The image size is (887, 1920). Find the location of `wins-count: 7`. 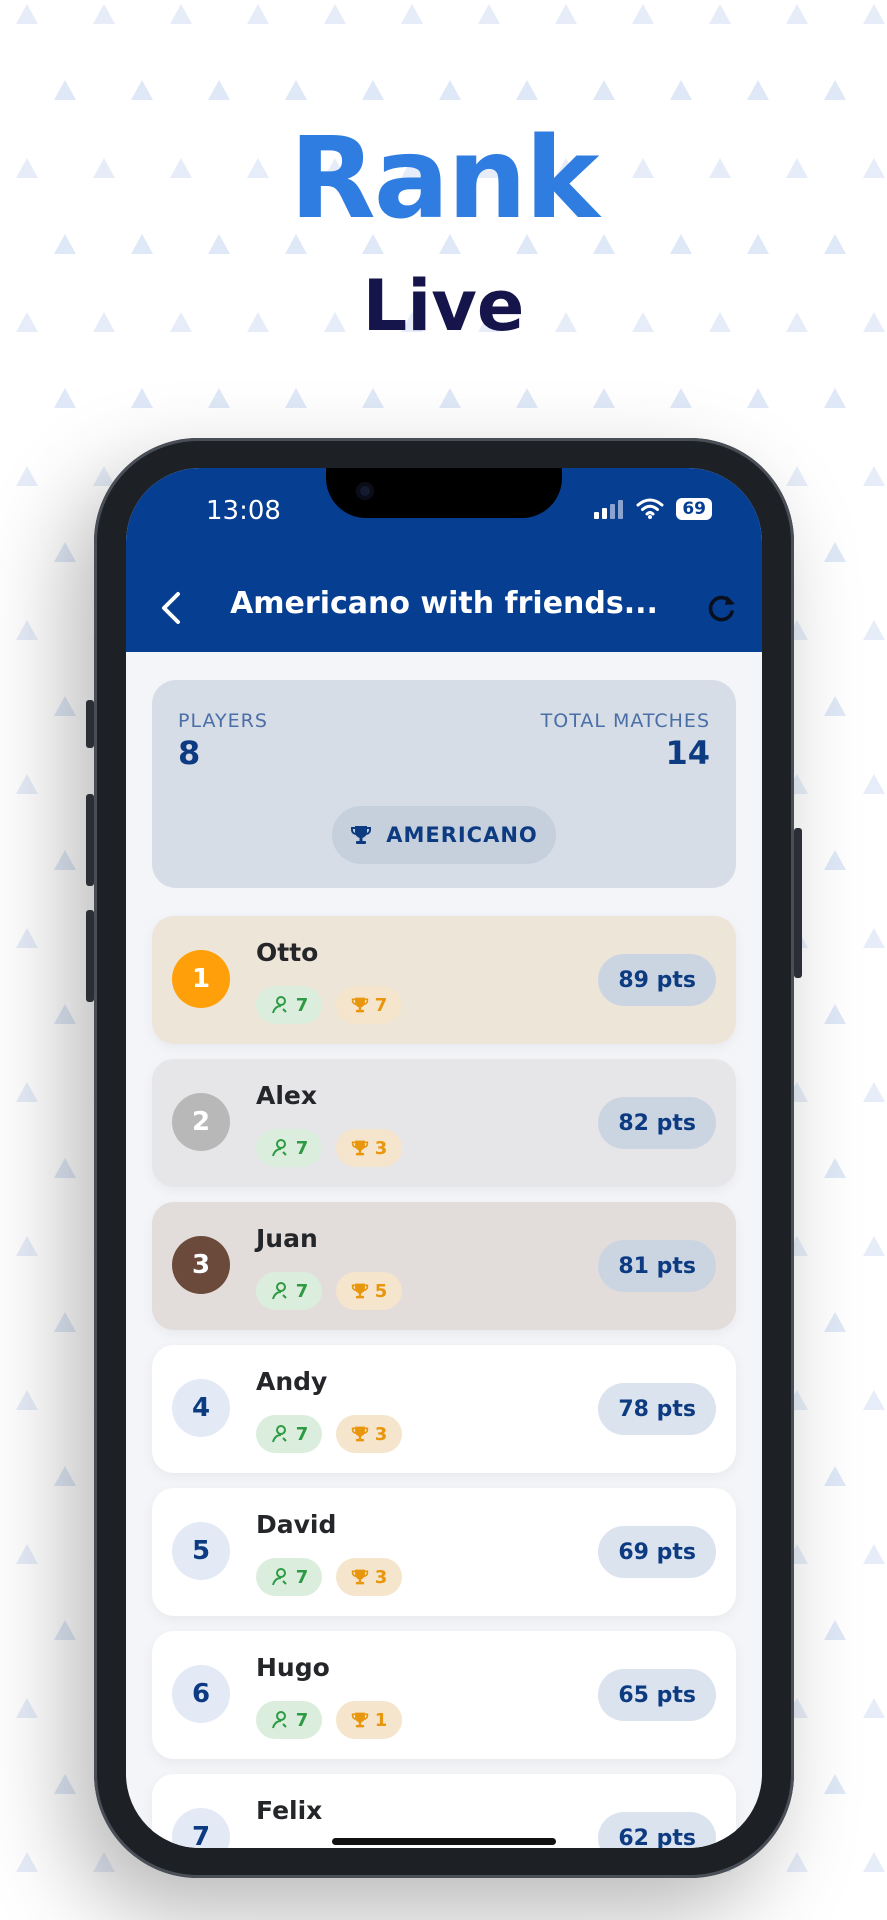

wins-count: 7 is located at coordinates (381, 1005).